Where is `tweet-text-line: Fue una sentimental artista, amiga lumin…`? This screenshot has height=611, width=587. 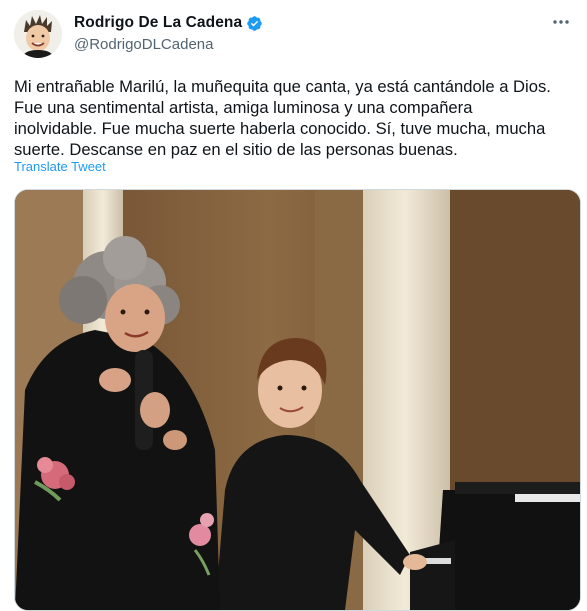
tweet-text-line: Fue una sentimental artista, amiga lumin… is located at coordinates (243, 107).